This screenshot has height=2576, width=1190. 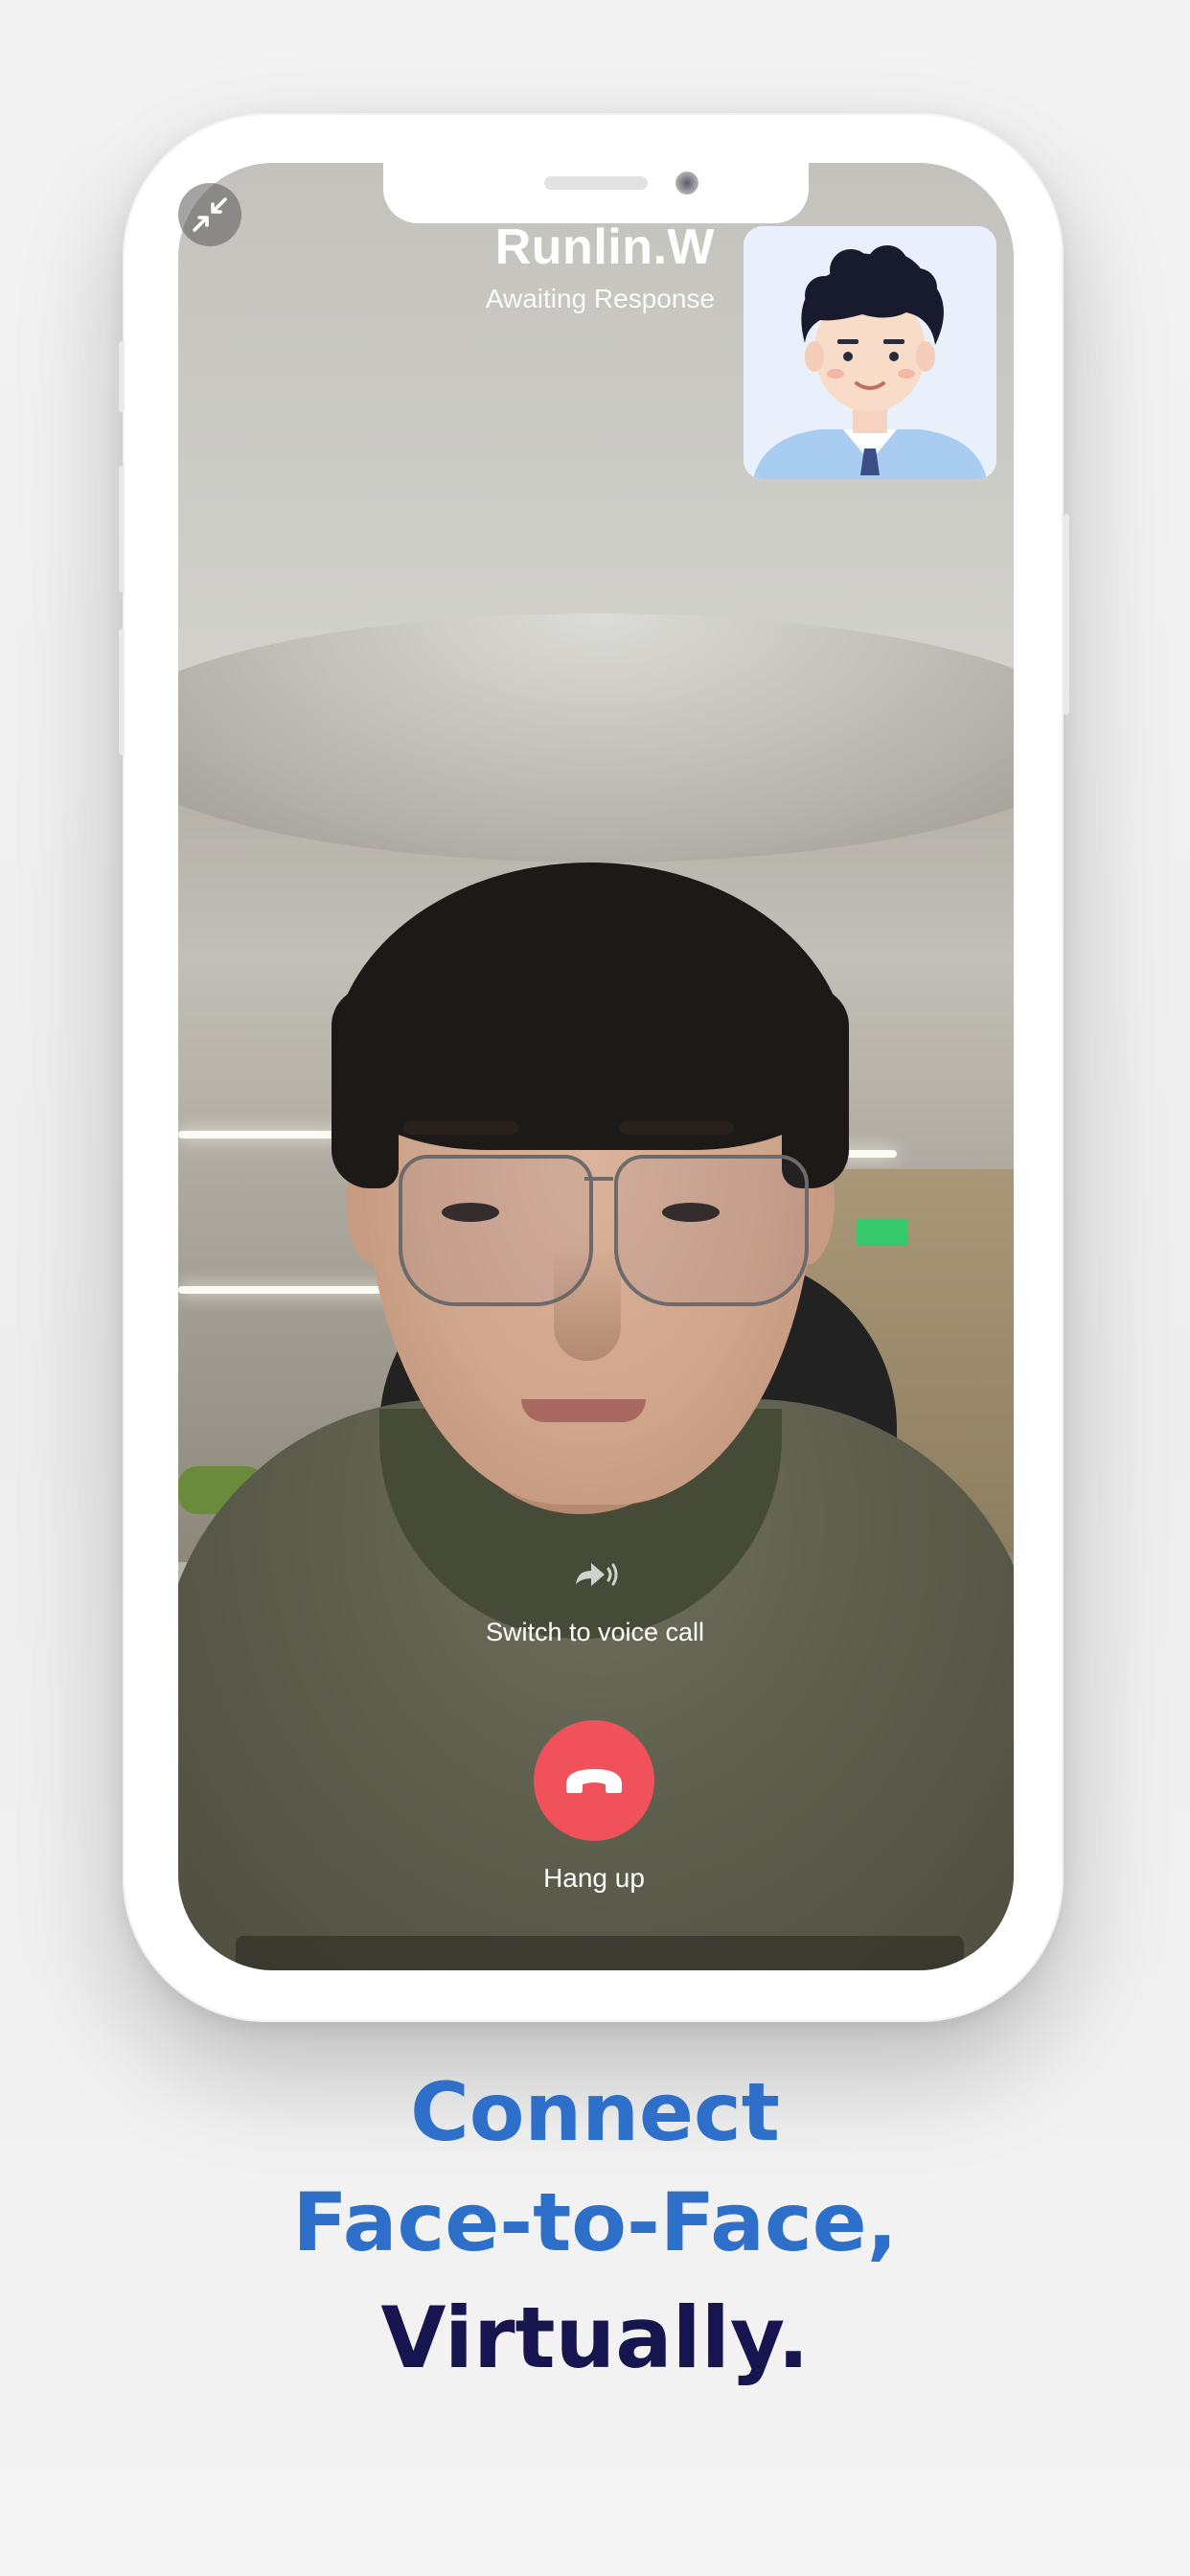 I want to click on headline-line-2: Face-to-Face,, so click(x=595, y=2222).